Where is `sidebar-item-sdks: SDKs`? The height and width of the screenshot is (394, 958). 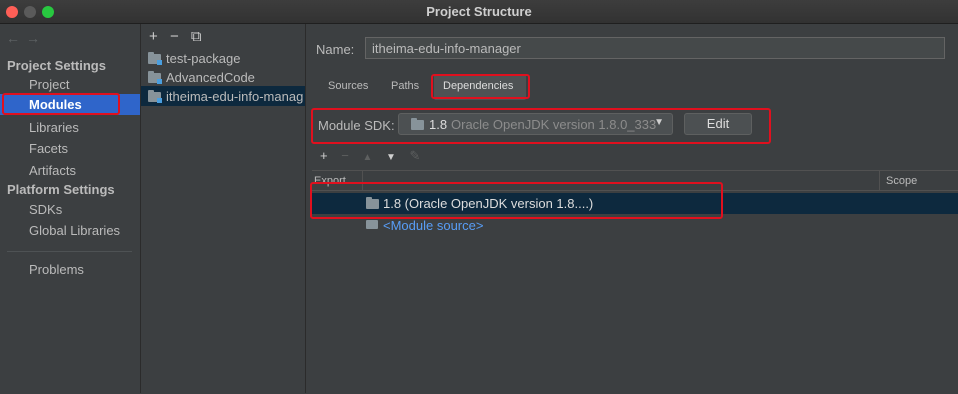 sidebar-item-sdks: SDKs is located at coordinates (45, 209).